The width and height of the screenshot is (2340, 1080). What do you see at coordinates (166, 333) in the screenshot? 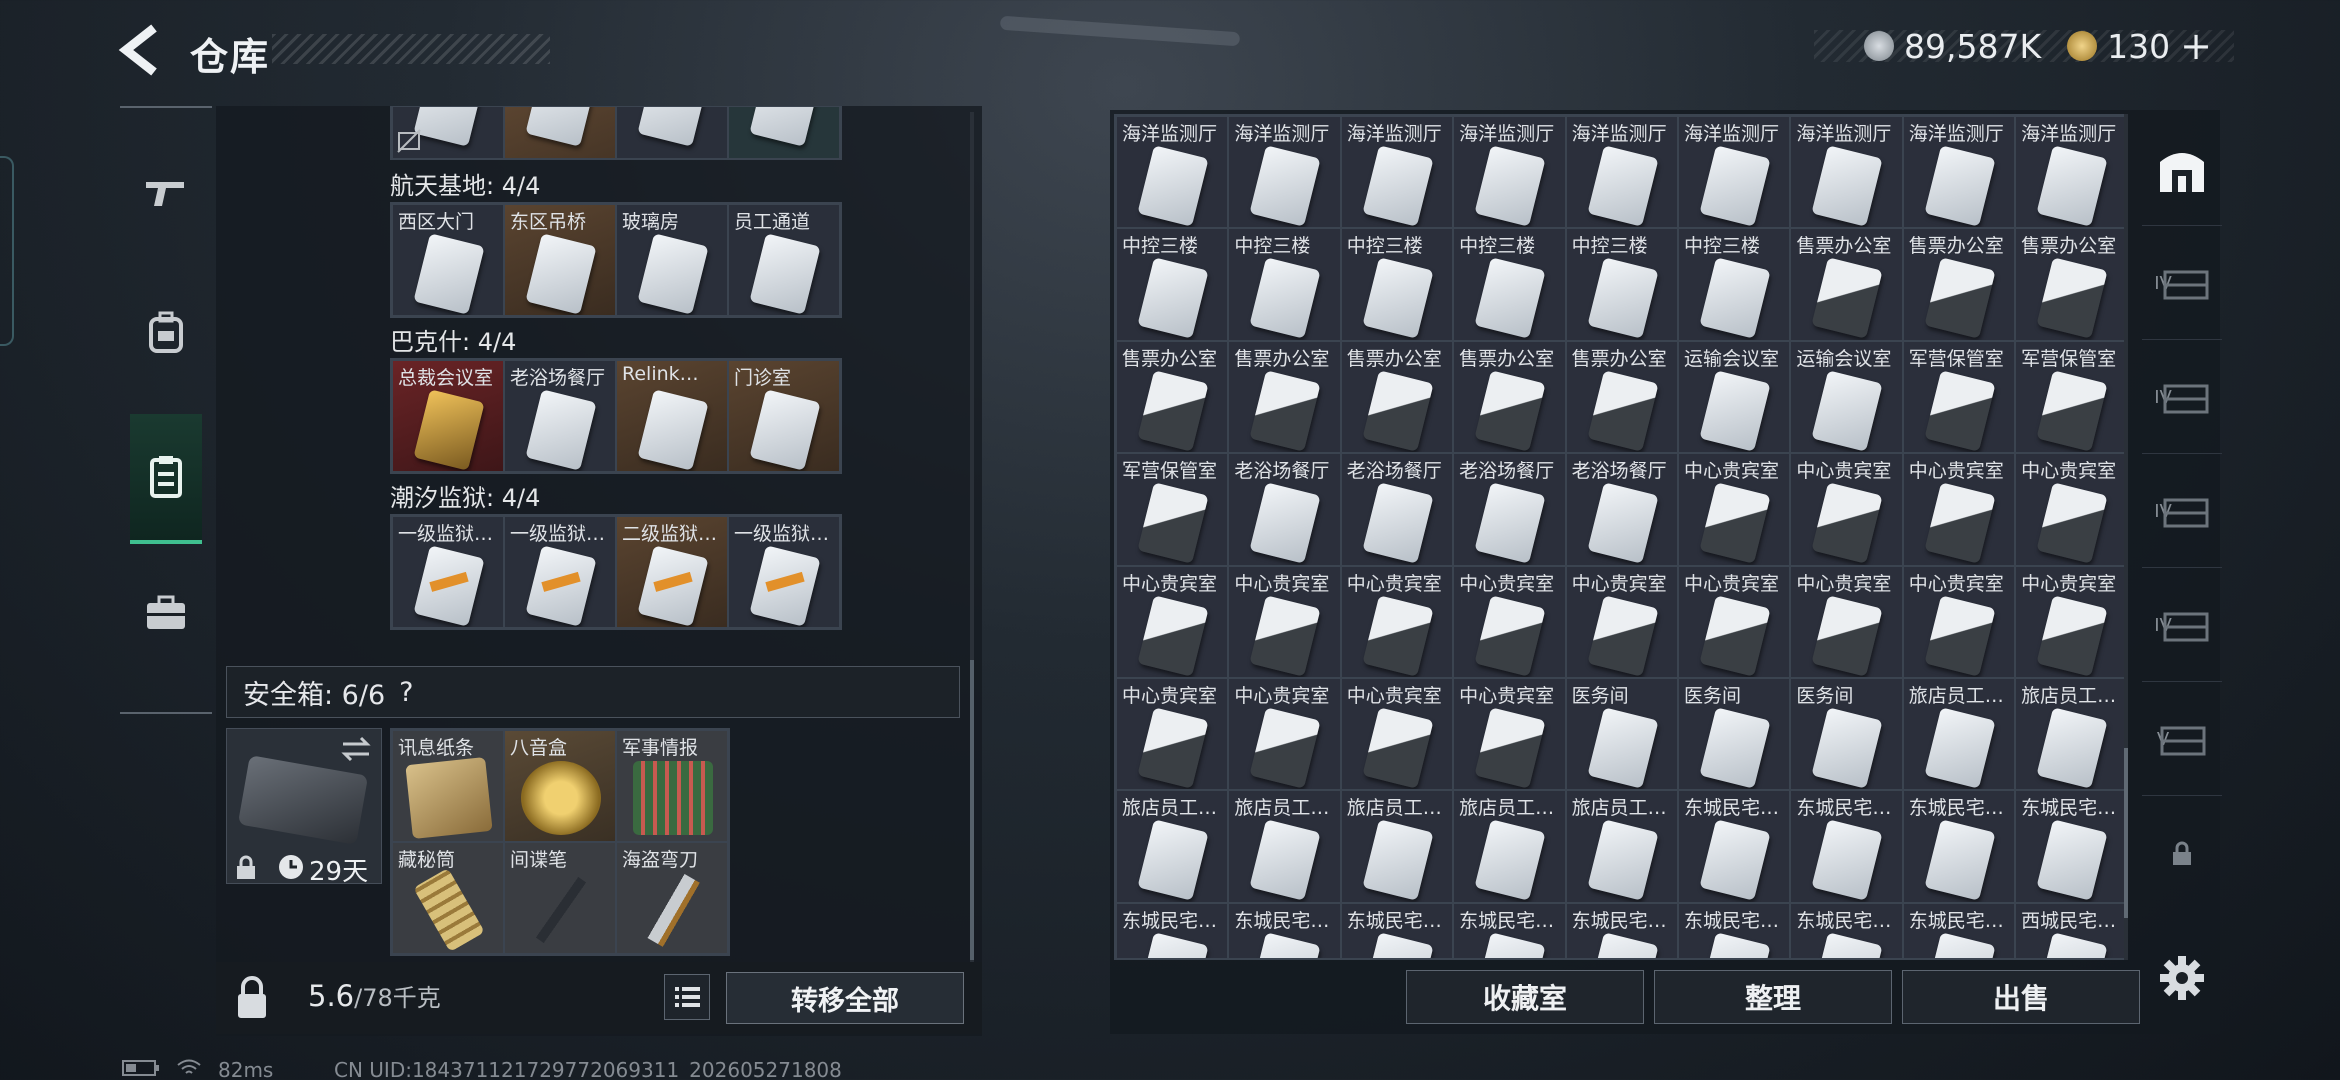
I see `nav-backpack` at bounding box center [166, 333].